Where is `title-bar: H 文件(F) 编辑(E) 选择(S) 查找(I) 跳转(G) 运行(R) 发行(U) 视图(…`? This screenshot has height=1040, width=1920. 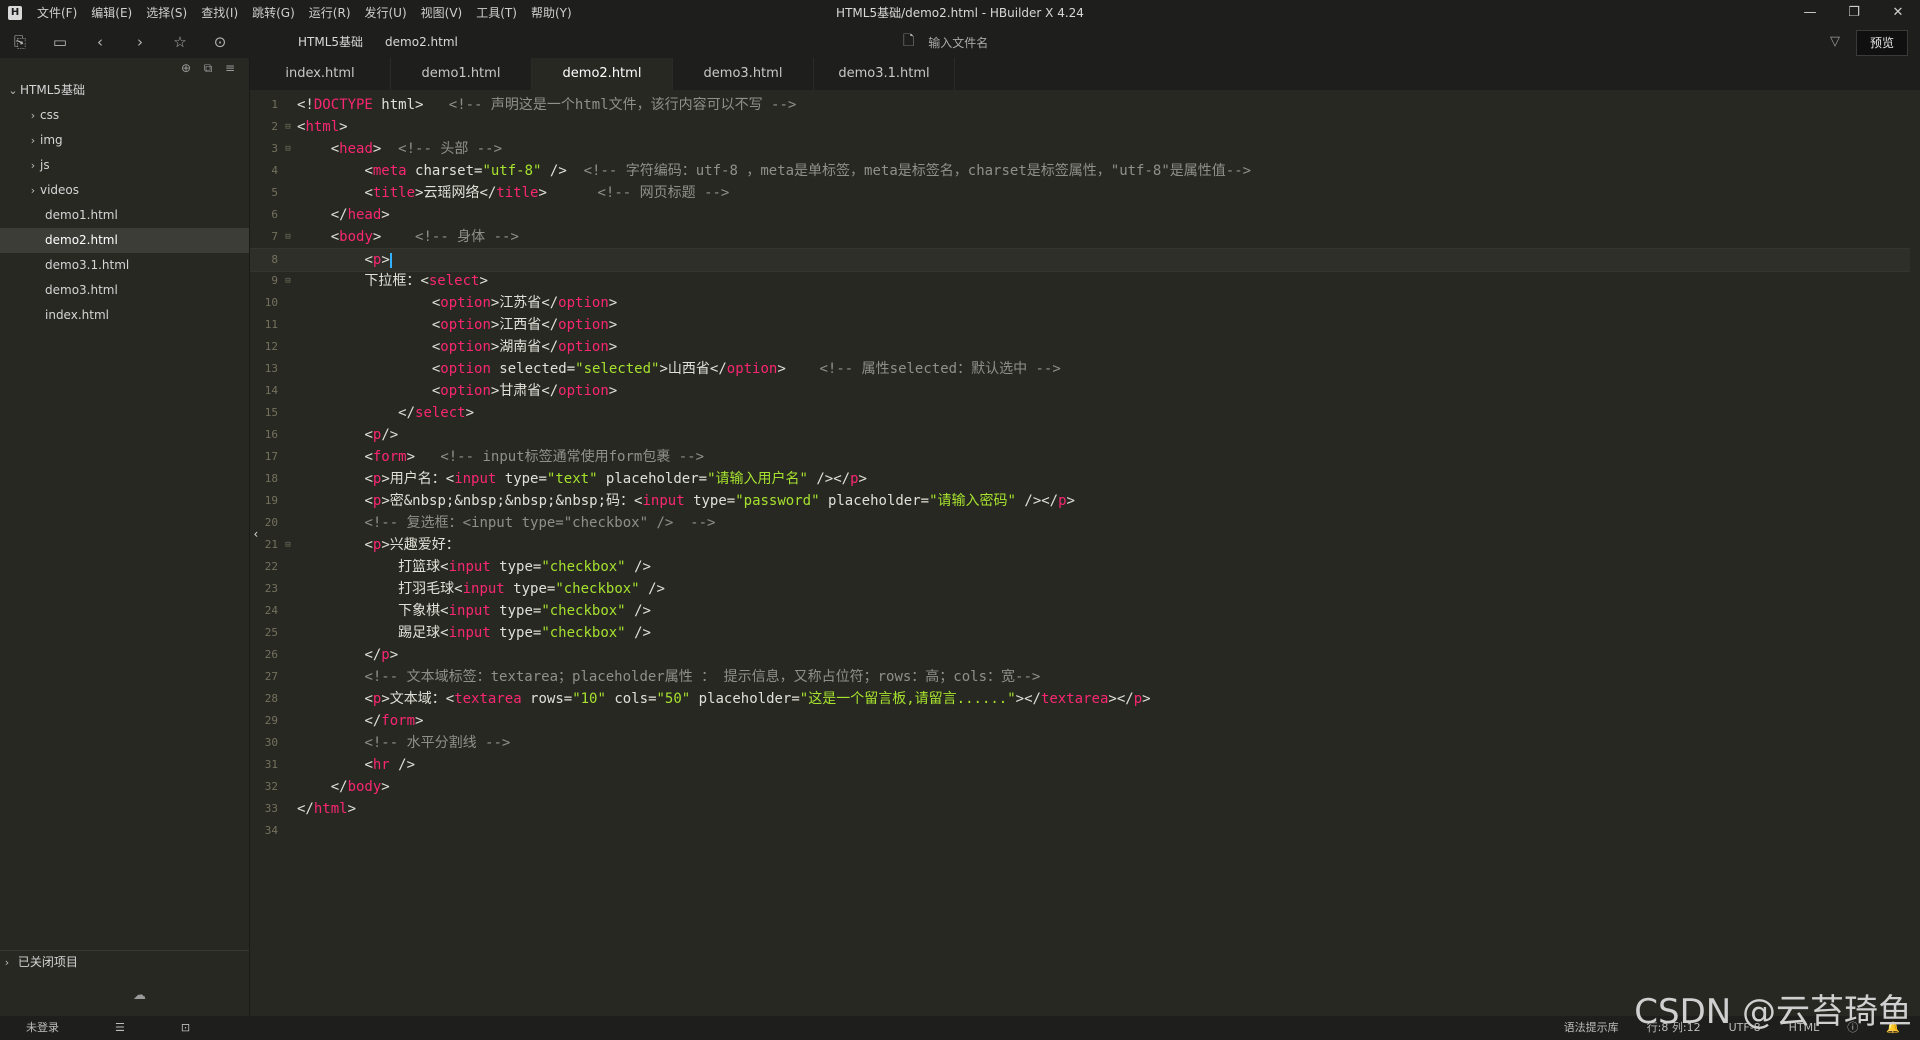
title-bar: H 文件(F) 编辑(E) 选择(S) 查找(I) 跳转(G) 运行(R) 发行(U) 视图(… is located at coordinates (960, 13).